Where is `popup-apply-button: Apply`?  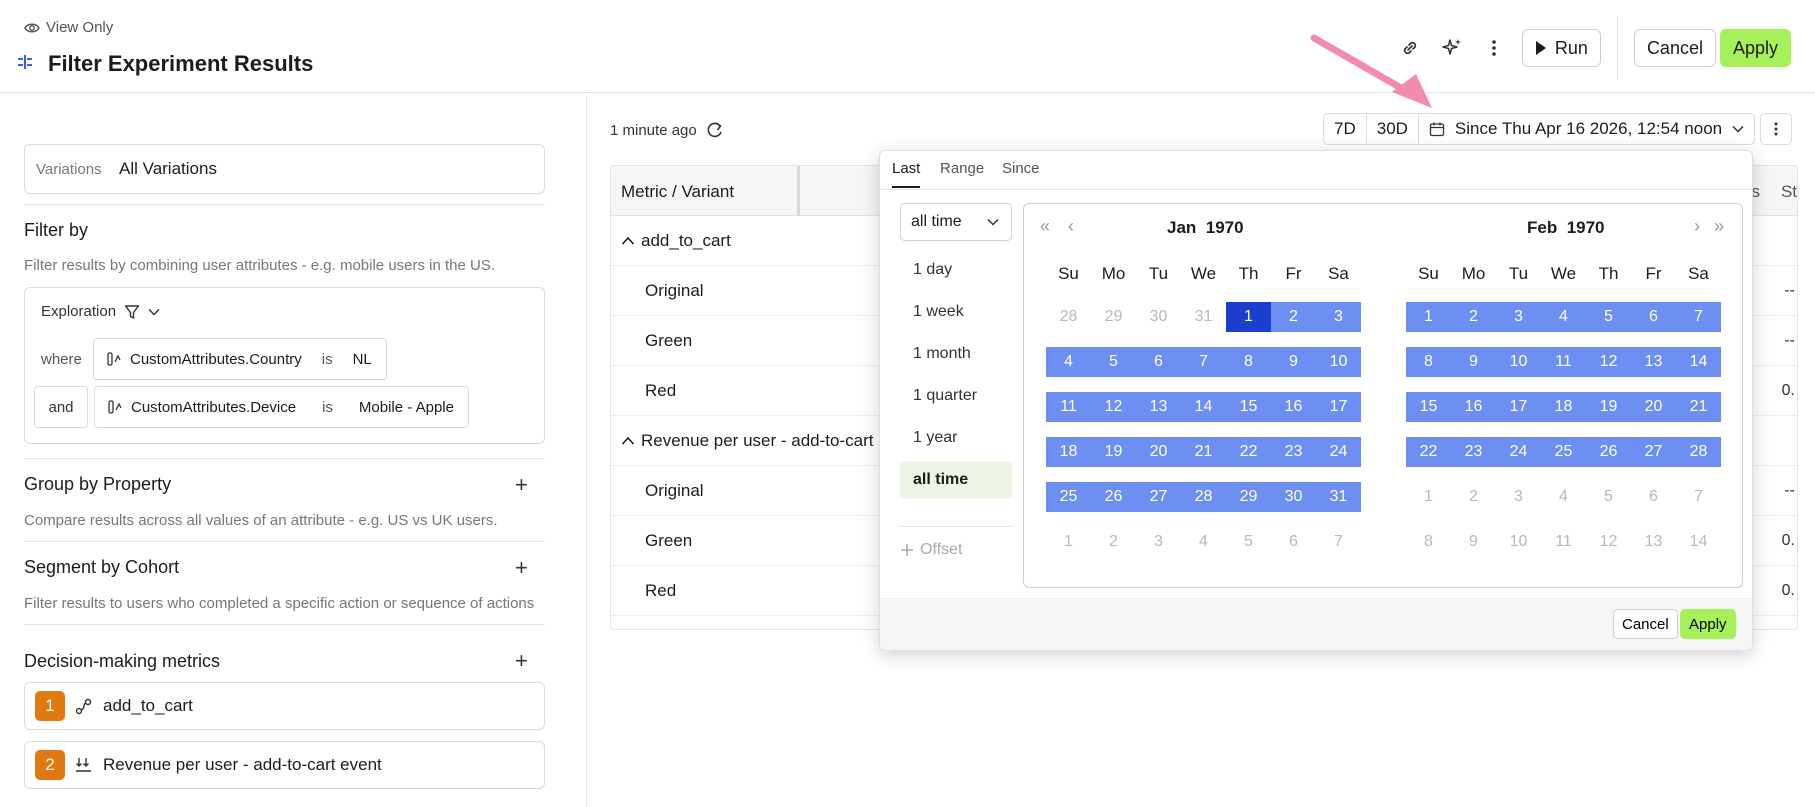 popup-apply-button: Apply is located at coordinates (1708, 624).